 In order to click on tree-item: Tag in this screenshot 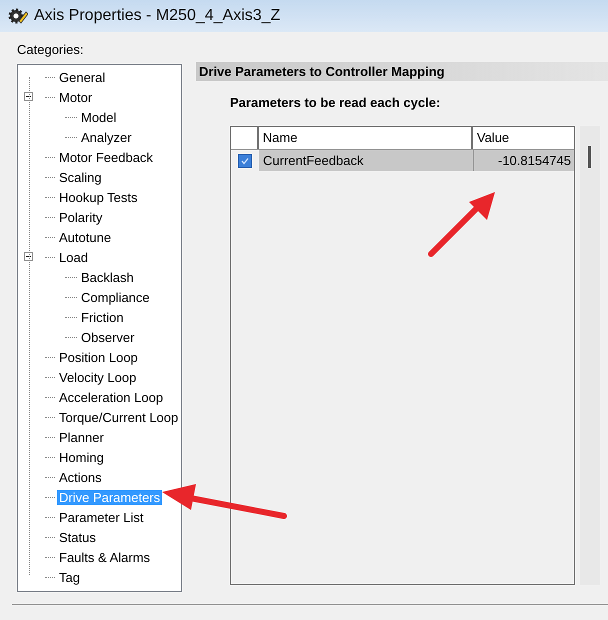, I will do `click(69, 577)`.